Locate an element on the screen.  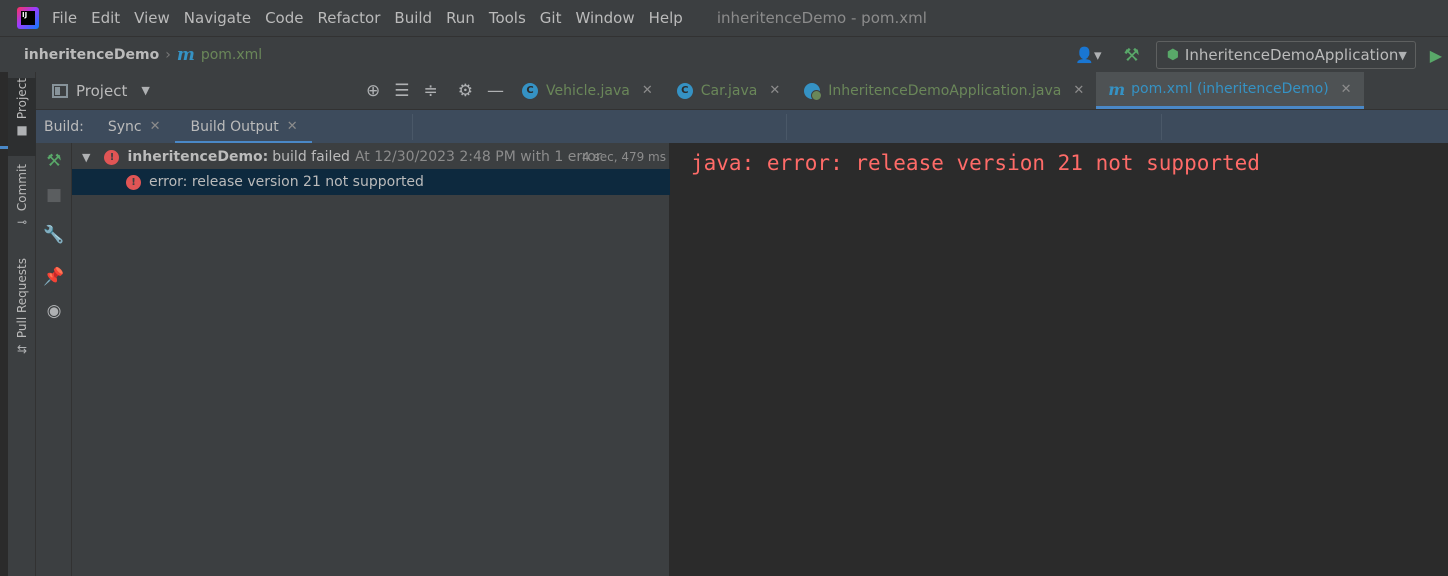
window-title: inheritenceDemo - pom.xml is located at coordinates (821, 18).